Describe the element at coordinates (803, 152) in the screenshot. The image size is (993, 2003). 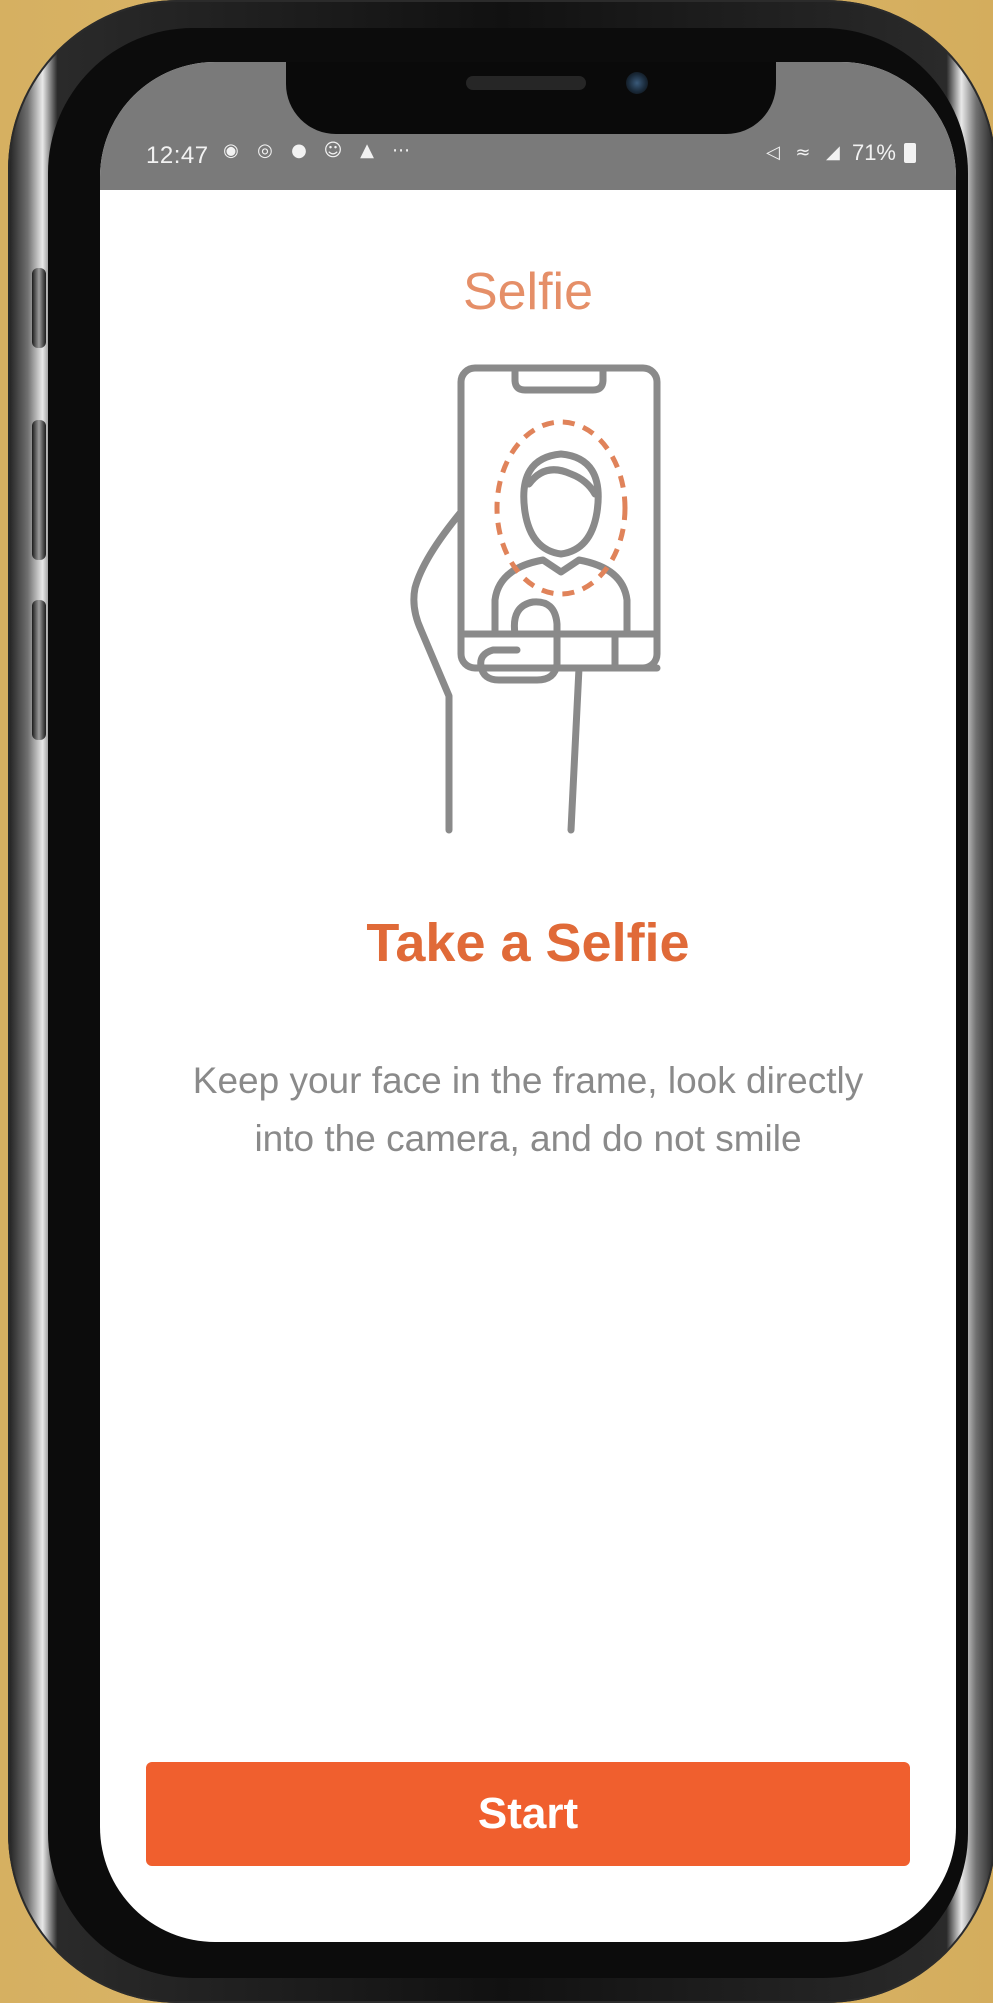
I see `wifi-icon: ≈` at that location.